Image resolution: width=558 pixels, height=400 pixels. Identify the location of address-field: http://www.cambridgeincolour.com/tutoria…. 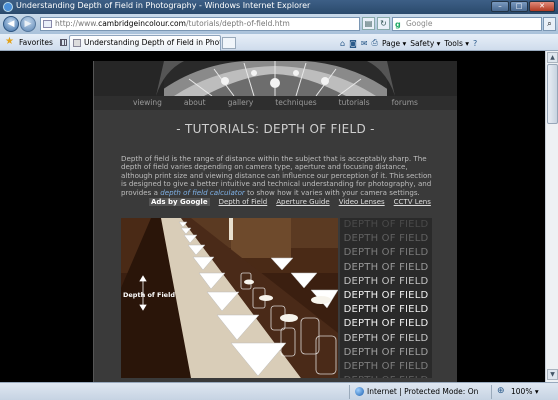
(200, 24).